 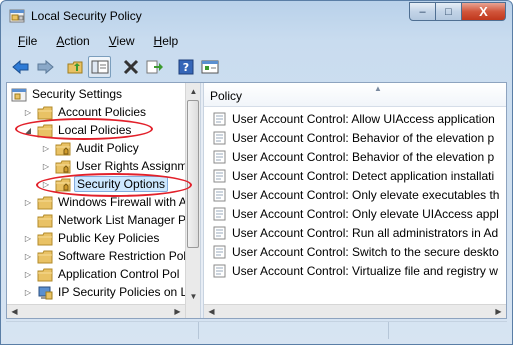 What do you see at coordinates (193, 174) in the screenshot?
I see `scroll-thumb` at bounding box center [193, 174].